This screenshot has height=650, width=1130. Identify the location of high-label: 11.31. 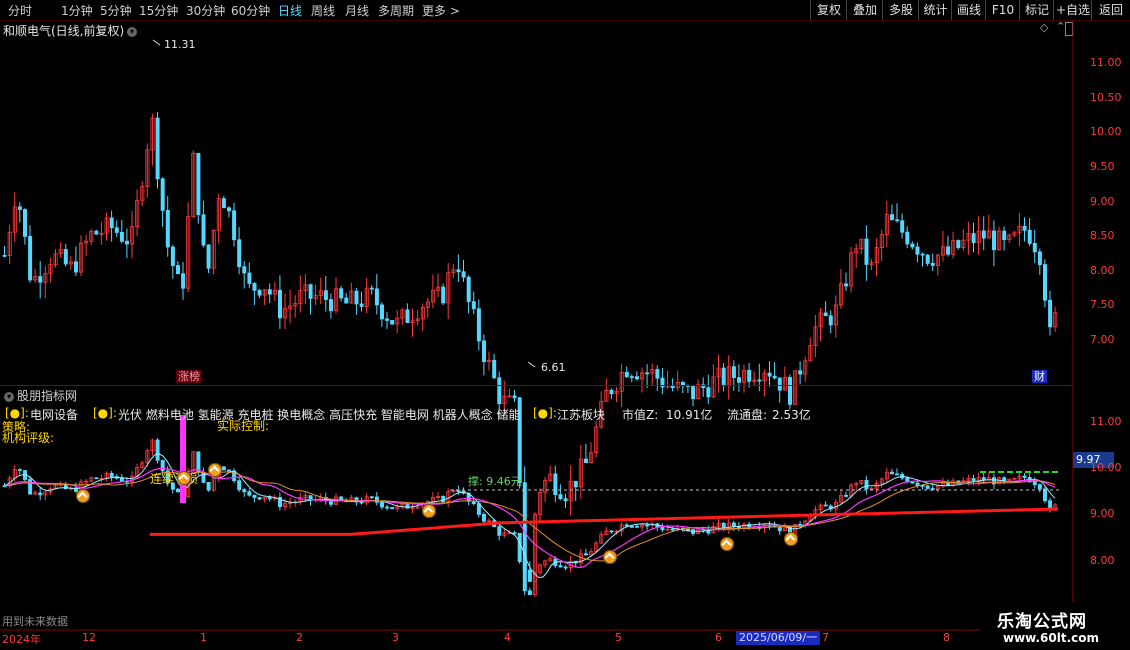
(180, 44).